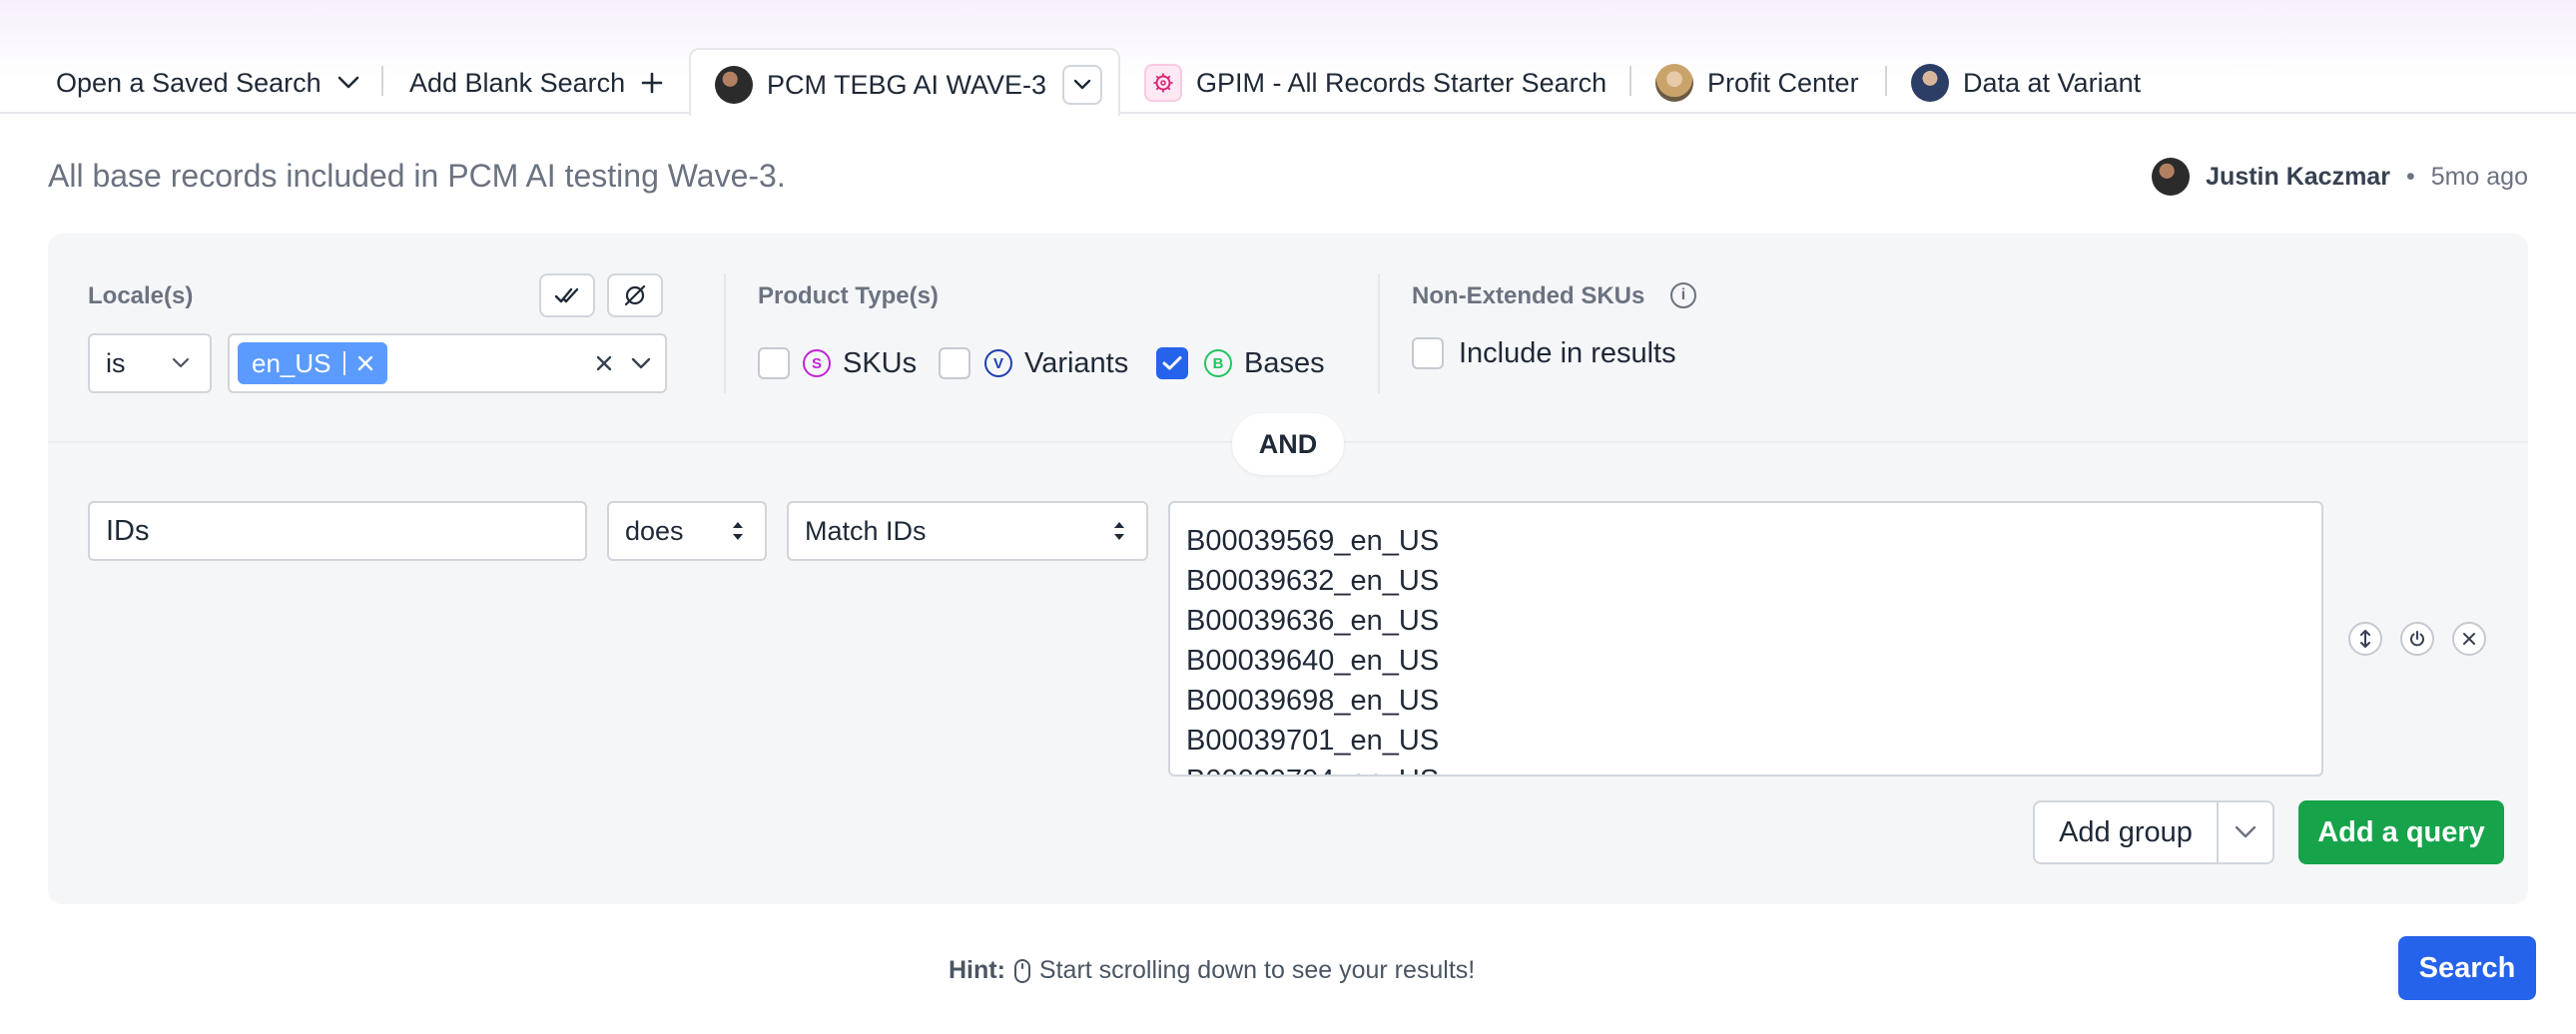  I want to click on add-group-button: Add group, so click(2127, 832).